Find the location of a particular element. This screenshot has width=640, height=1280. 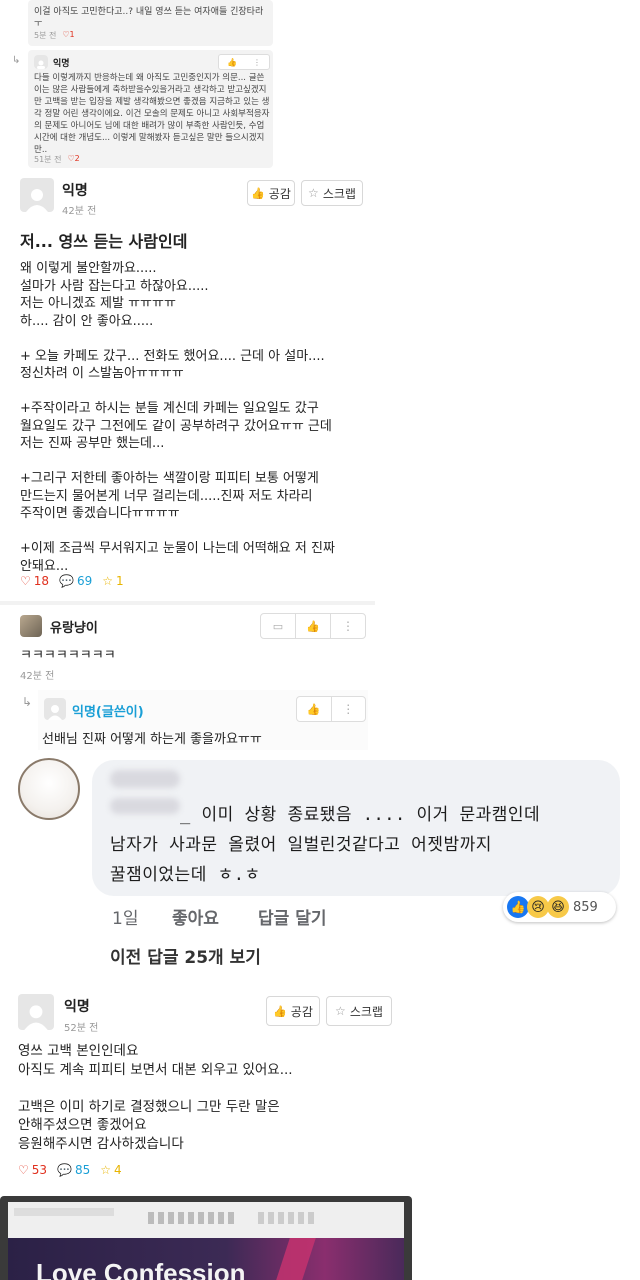

ppt-photo: Love Confession is located at coordinates (206, 1238).